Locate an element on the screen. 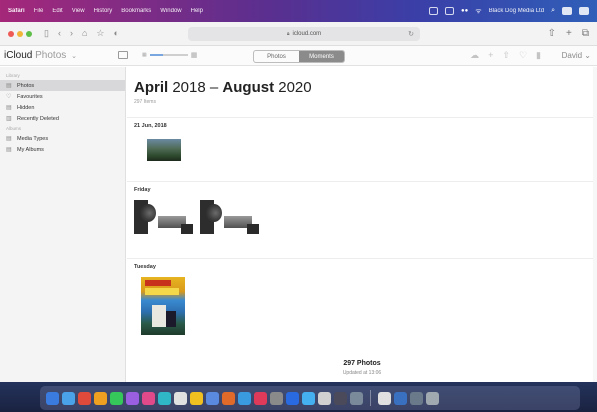 The height and width of the screenshot is (412, 597). address-bar: 🔒︎ icloud.com ↻ is located at coordinates (304, 34).